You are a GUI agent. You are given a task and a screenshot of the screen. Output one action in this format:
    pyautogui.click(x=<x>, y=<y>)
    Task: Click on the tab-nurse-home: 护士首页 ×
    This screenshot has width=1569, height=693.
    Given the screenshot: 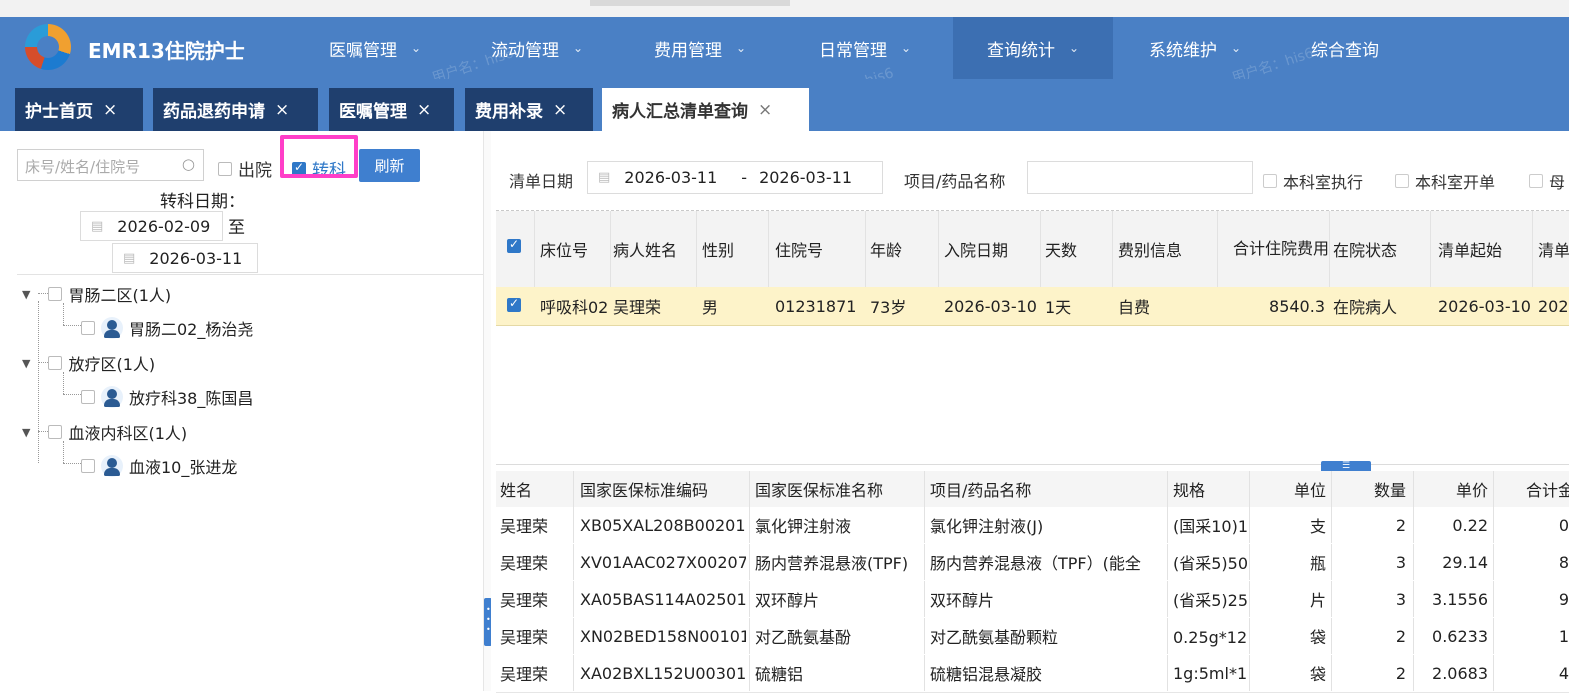 What is the action you would take?
    pyautogui.click(x=79, y=109)
    